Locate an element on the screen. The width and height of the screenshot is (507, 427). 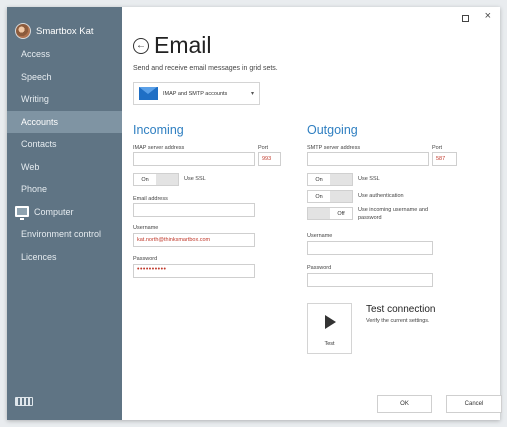
reuse-credentials-toggle: Off is located at coordinates (330, 213).